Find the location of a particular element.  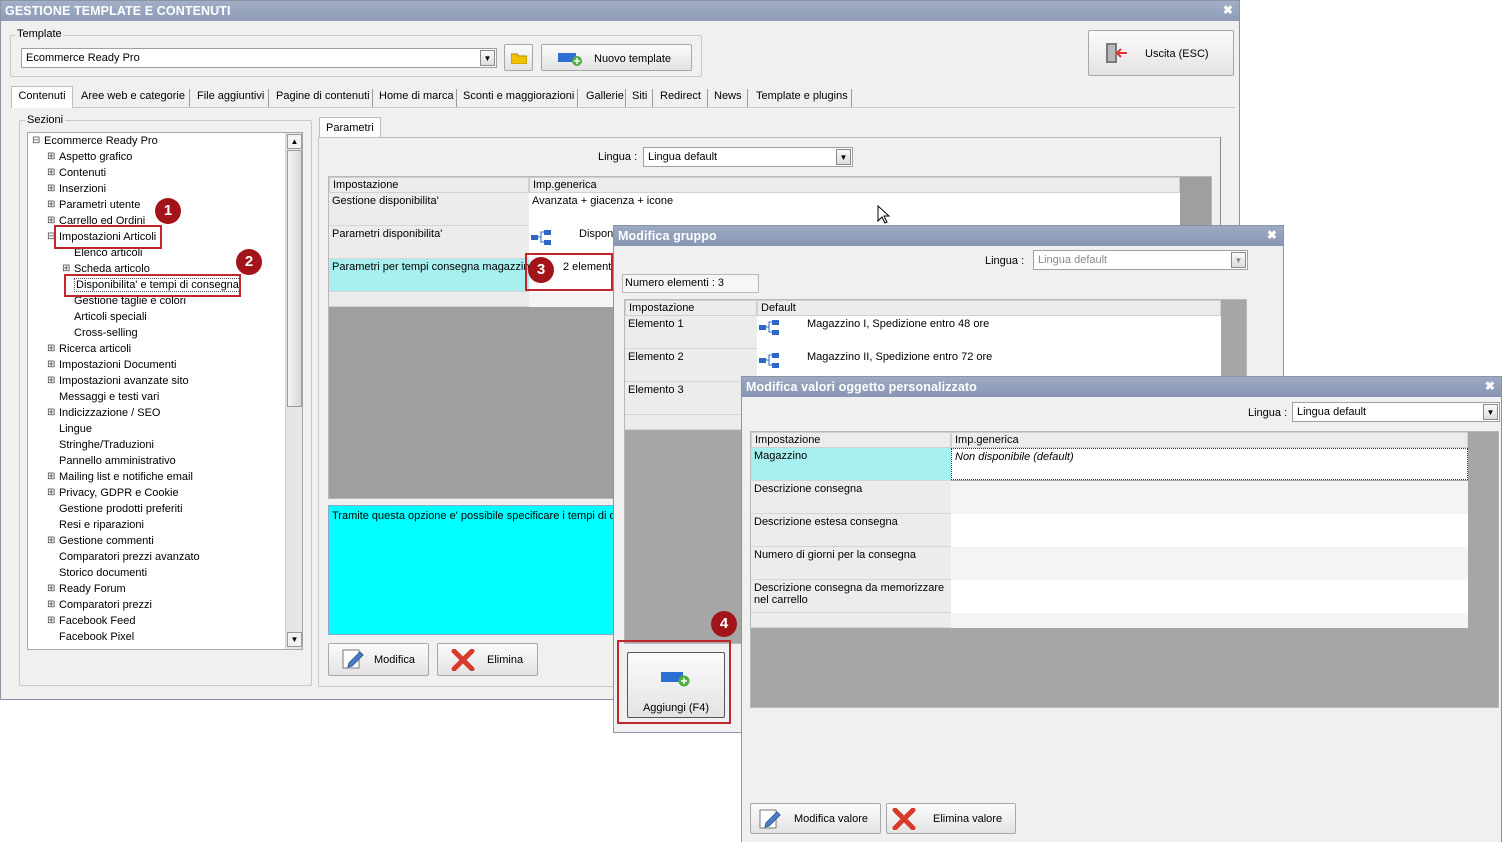

tab-home-marca: Home di marca is located at coordinates (416, 98).